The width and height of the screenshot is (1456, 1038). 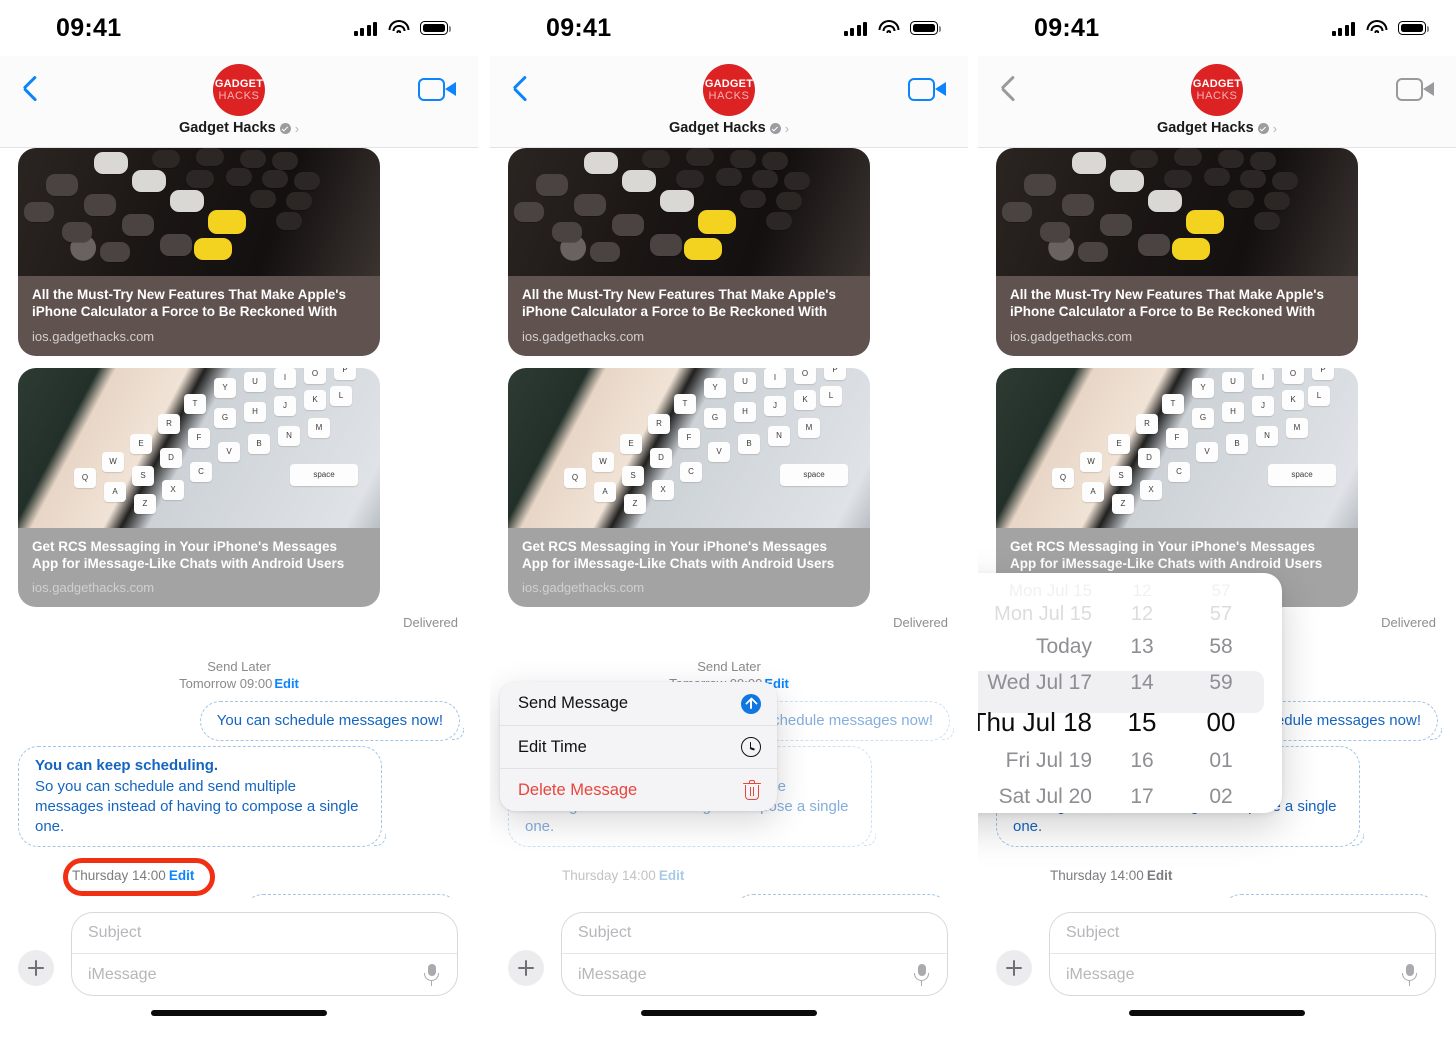 What do you see at coordinates (751, 747) in the screenshot?
I see `clock-icon` at bounding box center [751, 747].